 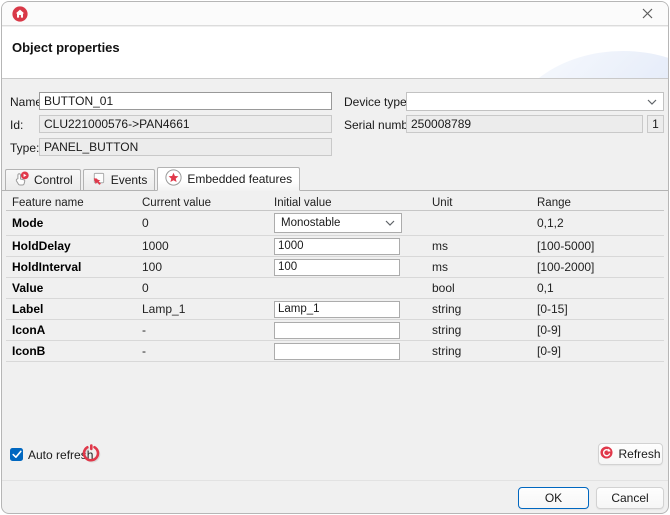 What do you see at coordinates (152, 267) in the screenshot?
I see `current-value: 100` at bounding box center [152, 267].